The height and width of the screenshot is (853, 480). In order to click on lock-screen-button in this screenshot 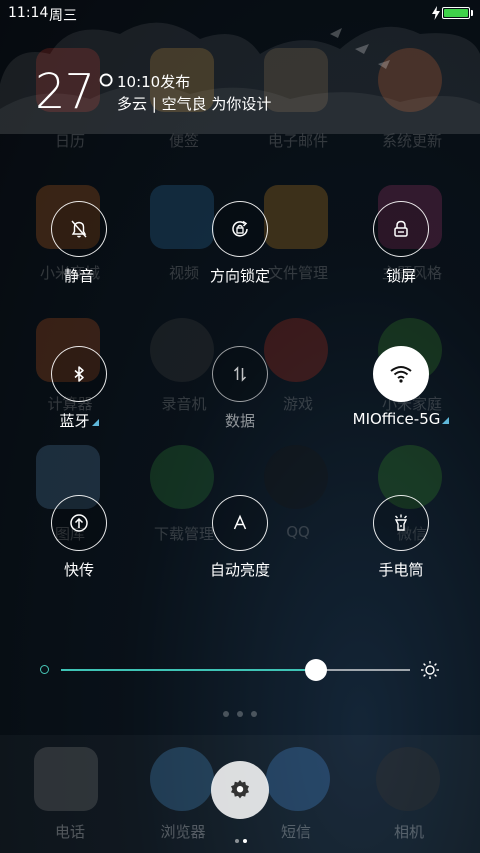, I will do `click(401, 229)`.